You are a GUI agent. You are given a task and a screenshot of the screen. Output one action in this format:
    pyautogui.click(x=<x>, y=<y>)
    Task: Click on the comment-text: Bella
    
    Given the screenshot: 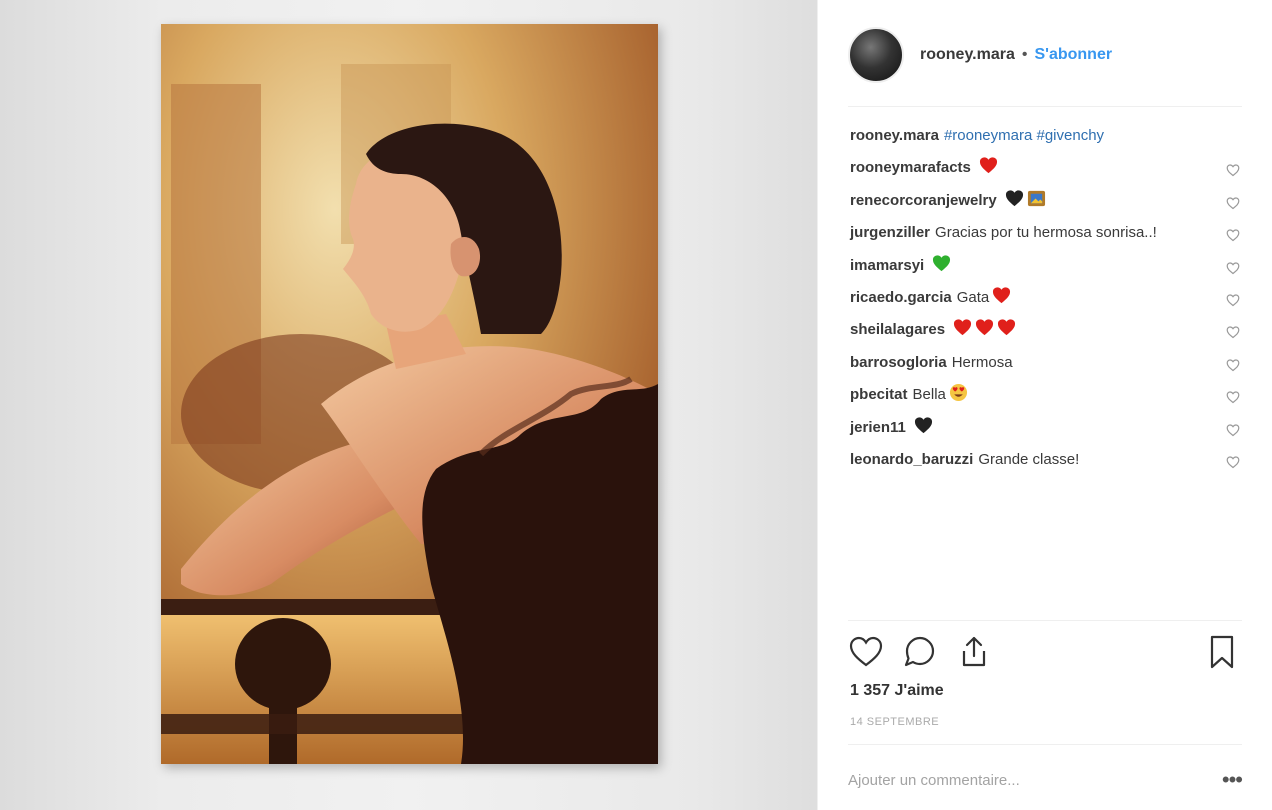 What is the action you would take?
    pyautogui.click(x=929, y=395)
    